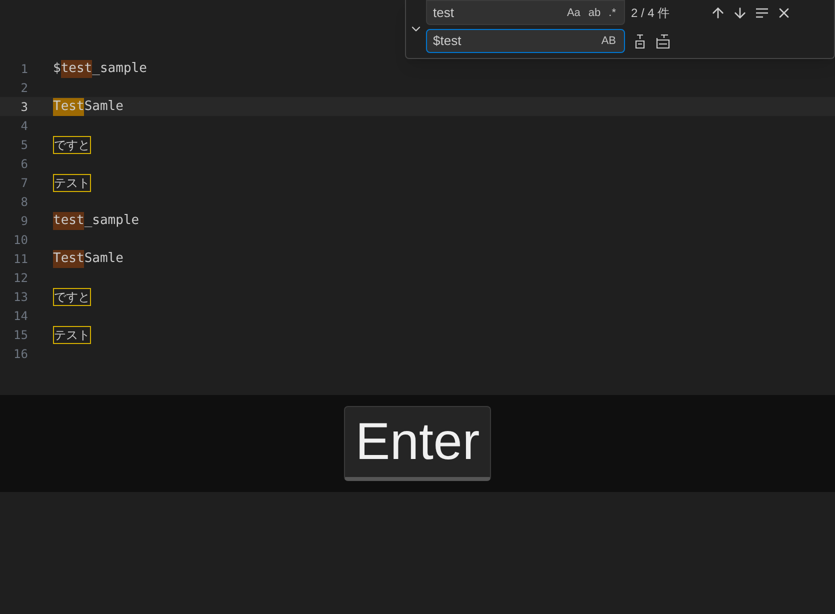 The height and width of the screenshot is (614, 835). What do you see at coordinates (663, 41) in the screenshot?
I see `replace-all-icon` at bounding box center [663, 41].